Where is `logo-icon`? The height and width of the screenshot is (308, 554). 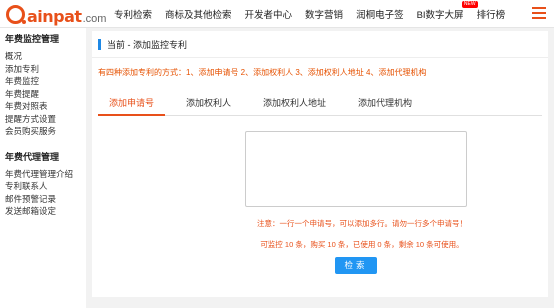 logo-icon is located at coordinates (16, 14).